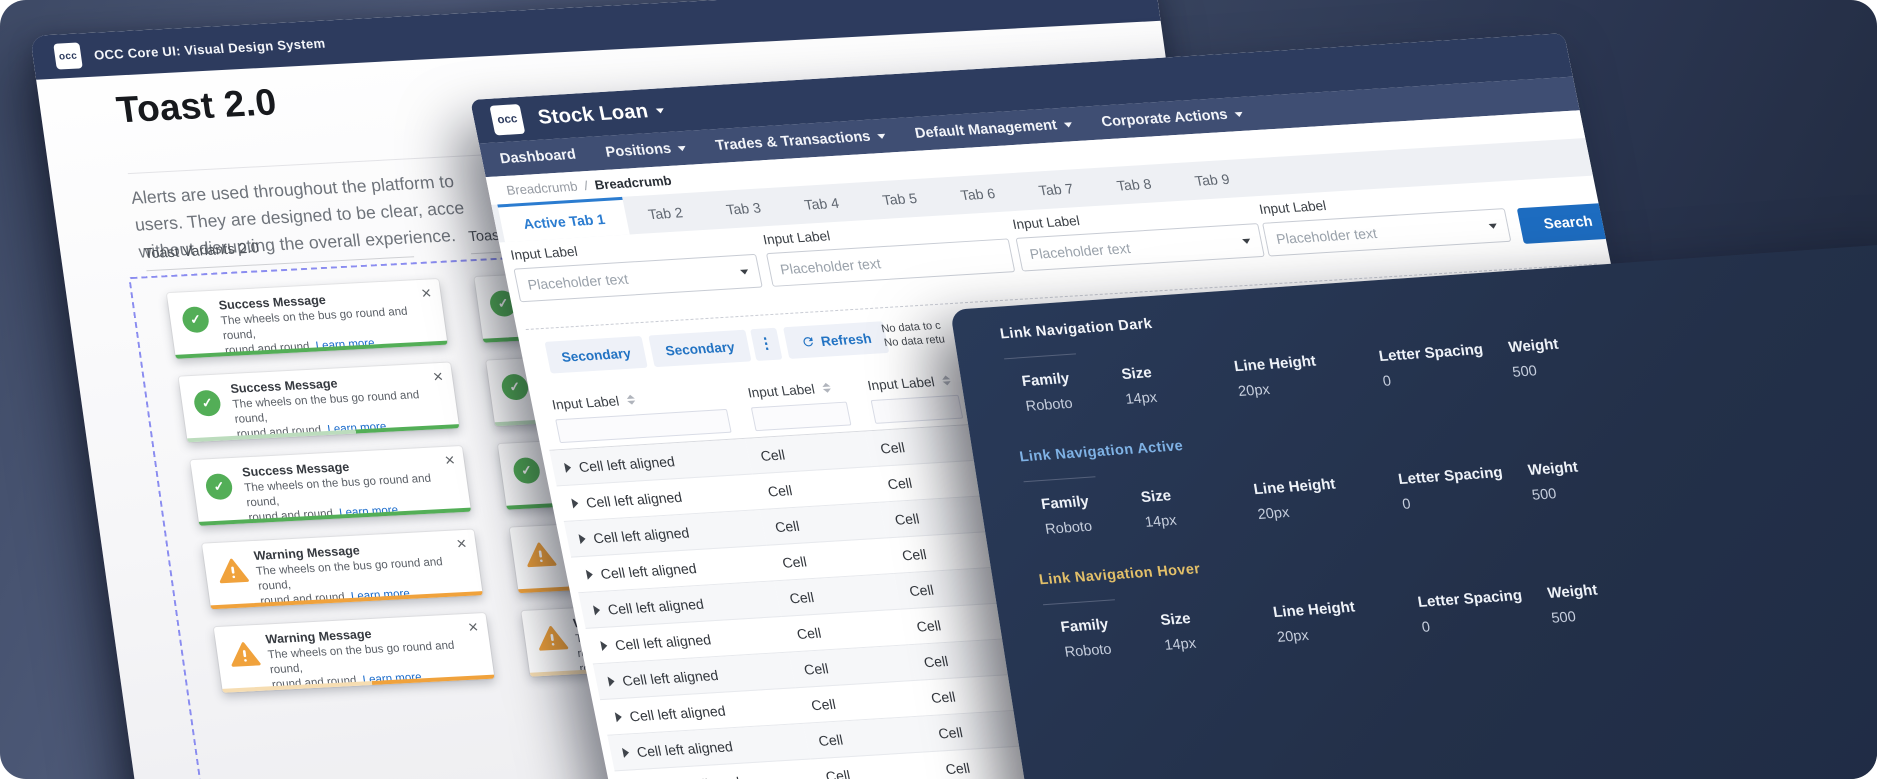 The height and width of the screenshot is (779, 1877). Describe the element at coordinates (836, 340) in the screenshot. I see `refresh-button: Refresh` at that location.